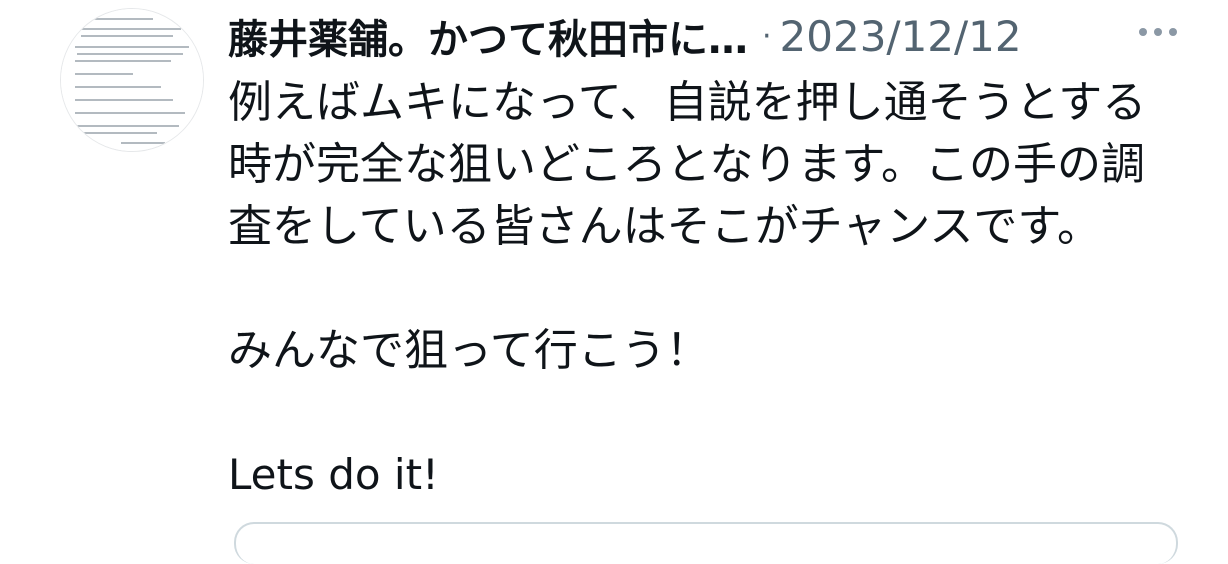  I want to click on more-button, so click(1158, 32).